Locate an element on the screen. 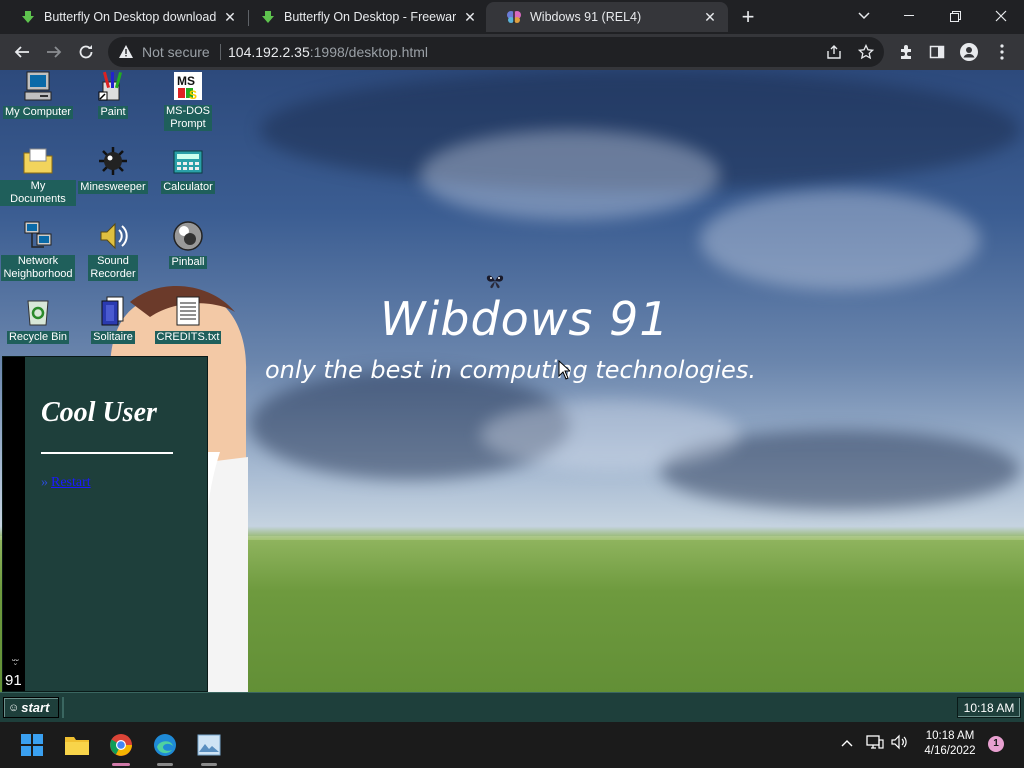 This screenshot has height=768, width=1024. back-arrow-icon is located at coordinates (22, 52).